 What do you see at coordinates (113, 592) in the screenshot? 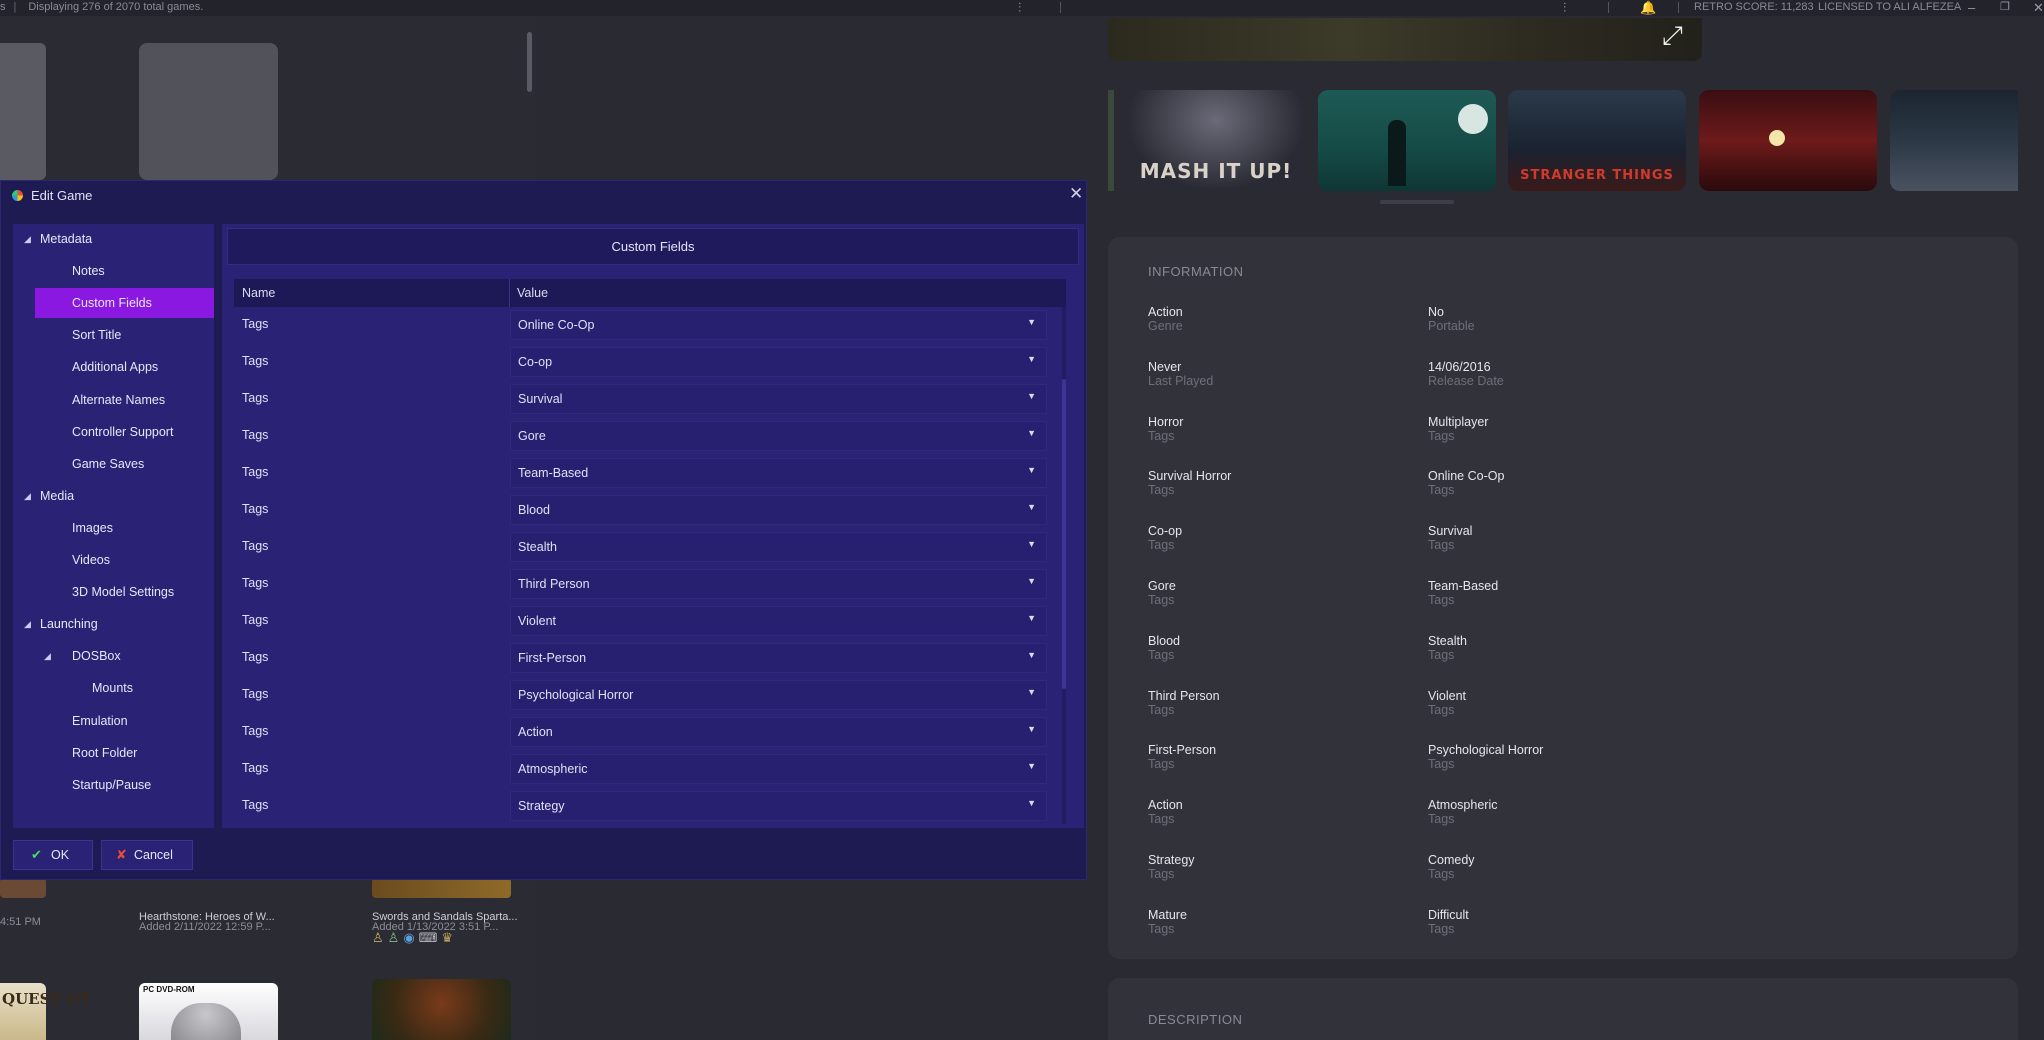
I see `tree-item-3d-model-settings: 3D Model Settings` at bounding box center [113, 592].